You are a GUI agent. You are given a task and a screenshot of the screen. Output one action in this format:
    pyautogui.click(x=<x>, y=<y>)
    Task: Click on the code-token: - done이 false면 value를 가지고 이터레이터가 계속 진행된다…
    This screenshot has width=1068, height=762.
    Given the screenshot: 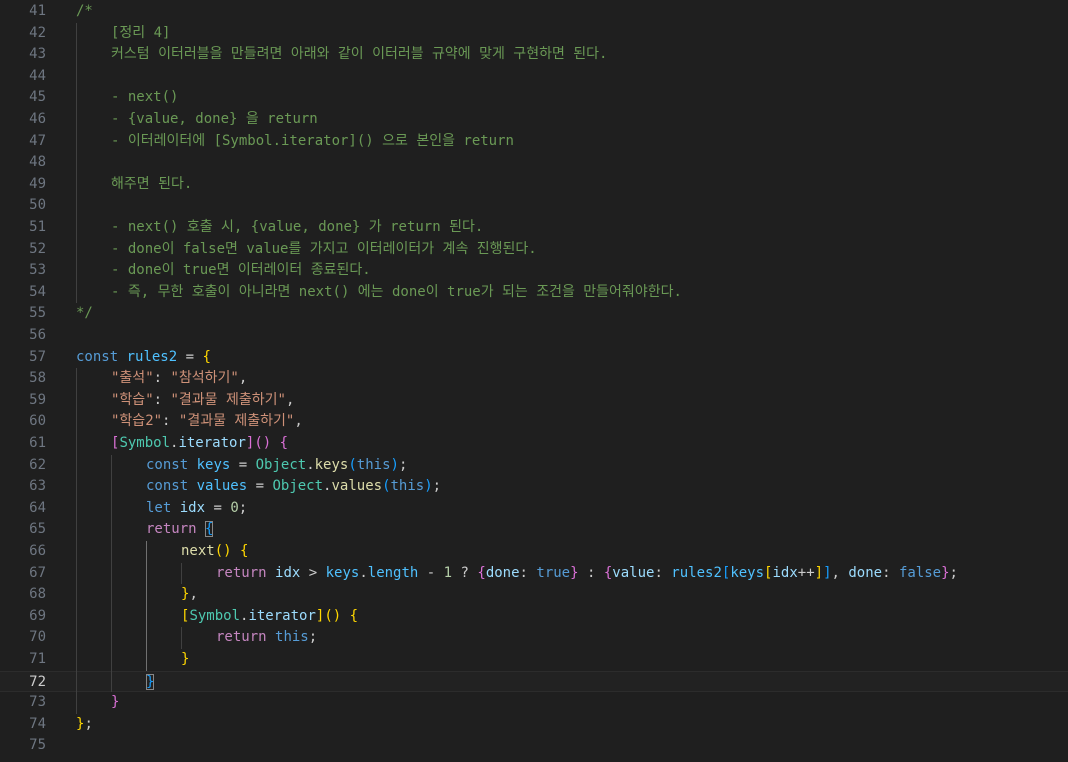 What is the action you would take?
    pyautogui.click(x=324, y=248)
    